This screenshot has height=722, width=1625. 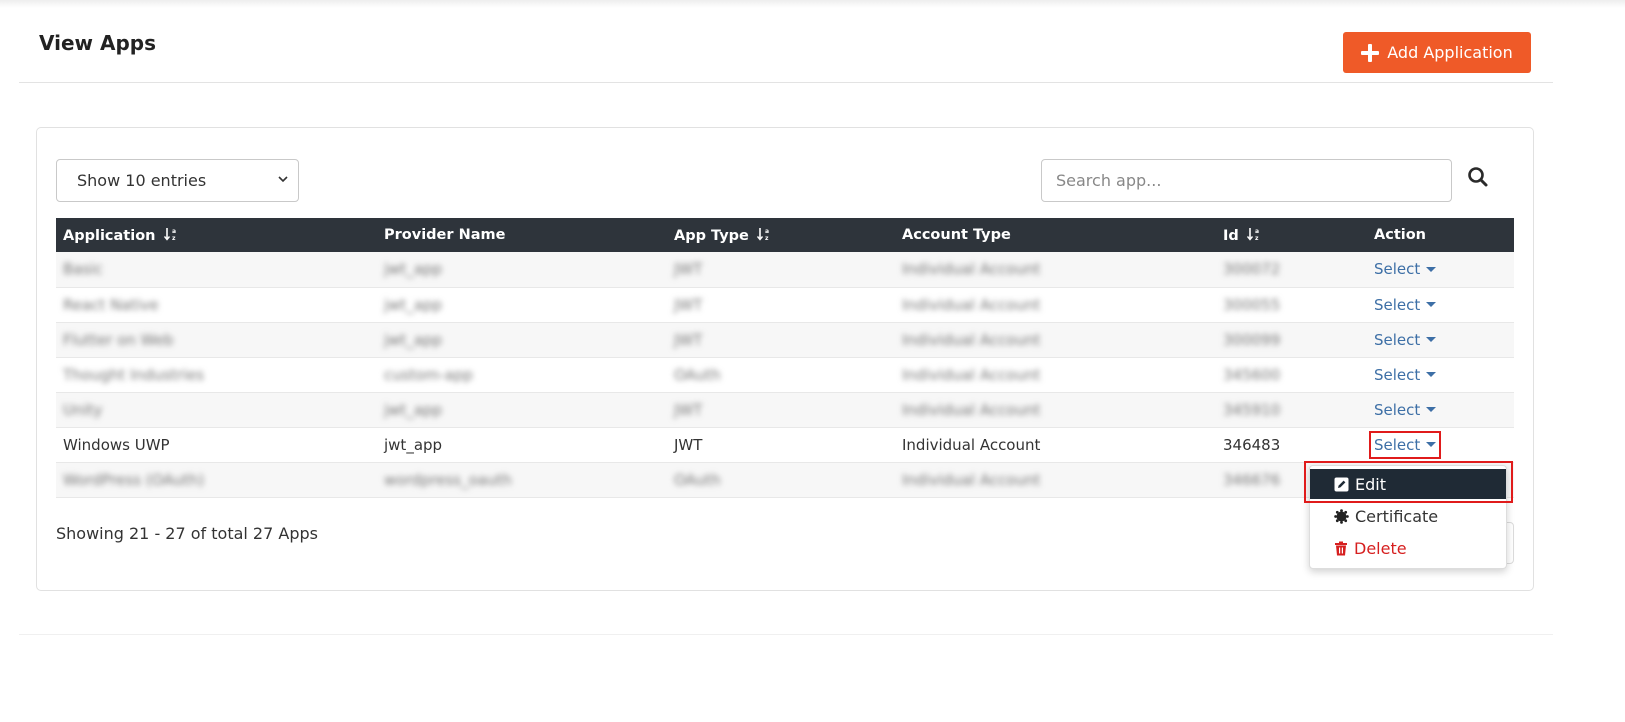 I want to click on header-app-type: App Type a z, so click(x=781, y=235).